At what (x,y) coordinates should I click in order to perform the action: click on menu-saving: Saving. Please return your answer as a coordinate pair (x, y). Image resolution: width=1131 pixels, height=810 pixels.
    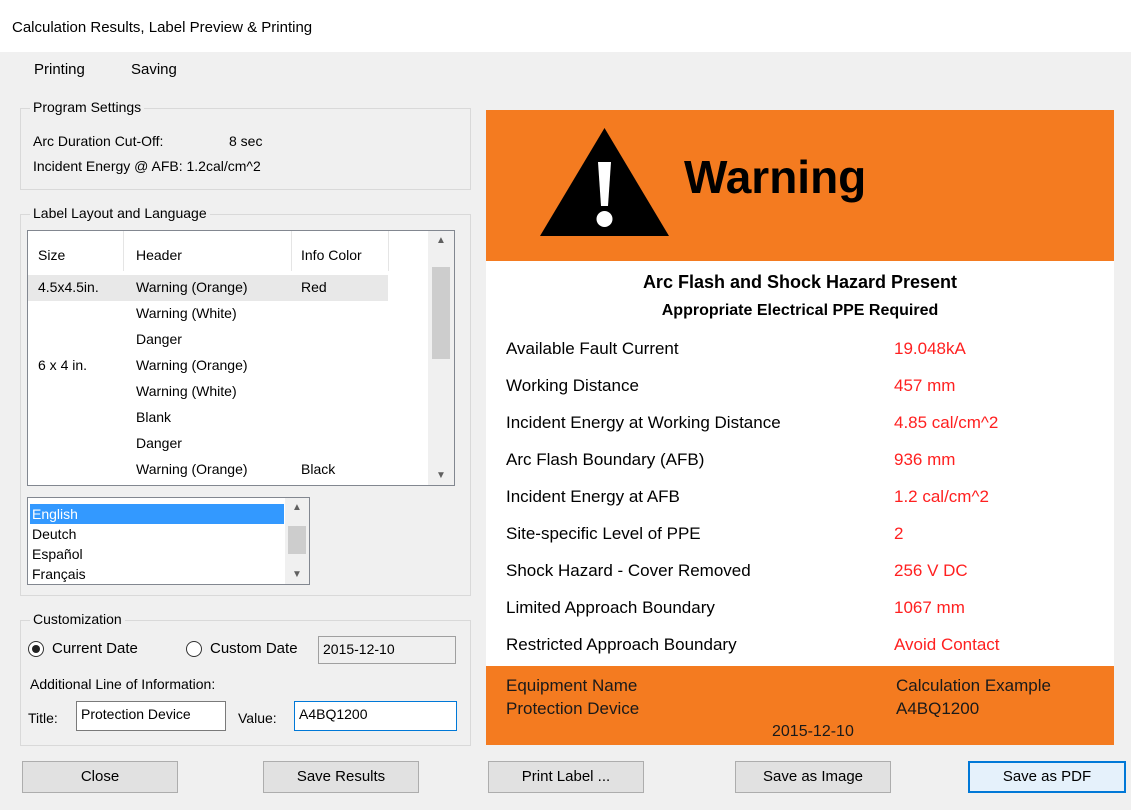
    Looking at the image, I should click on (154, 69).